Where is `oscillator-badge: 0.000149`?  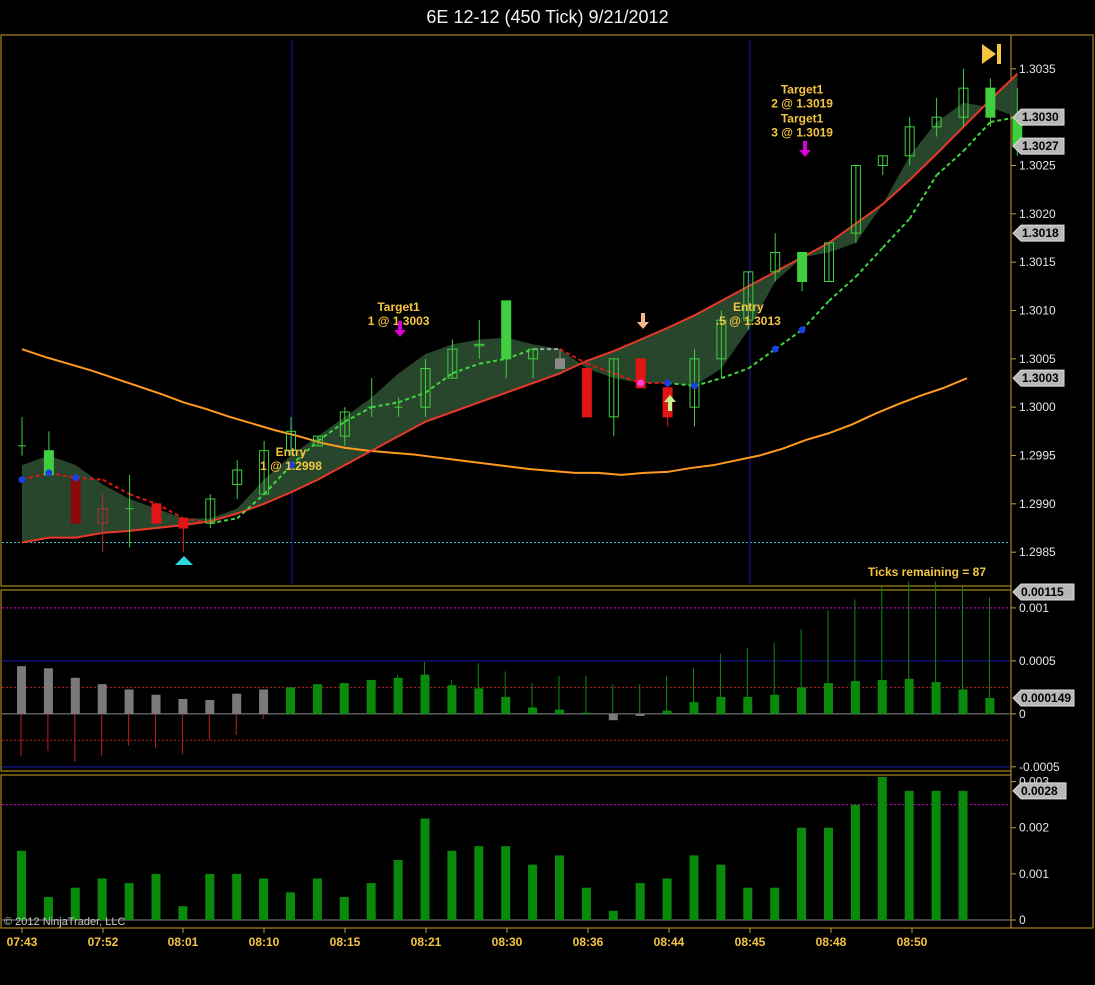 oscillator-badge: 0.000149 is located at coordinates (1046, 698).